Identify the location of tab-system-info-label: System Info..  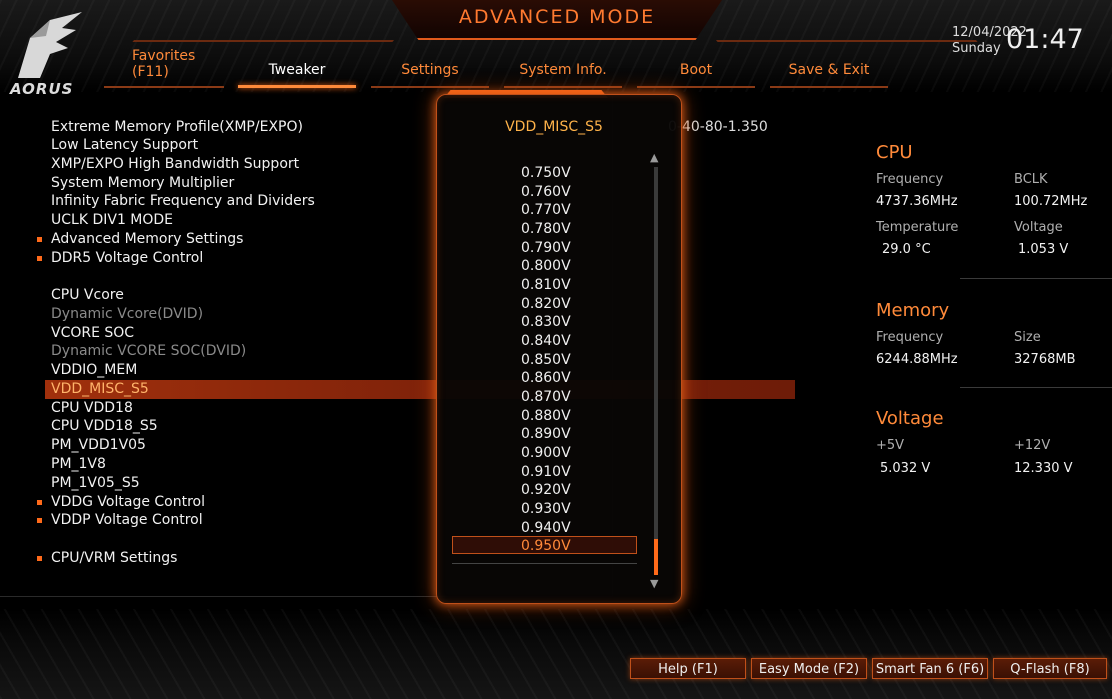
(563, 70).